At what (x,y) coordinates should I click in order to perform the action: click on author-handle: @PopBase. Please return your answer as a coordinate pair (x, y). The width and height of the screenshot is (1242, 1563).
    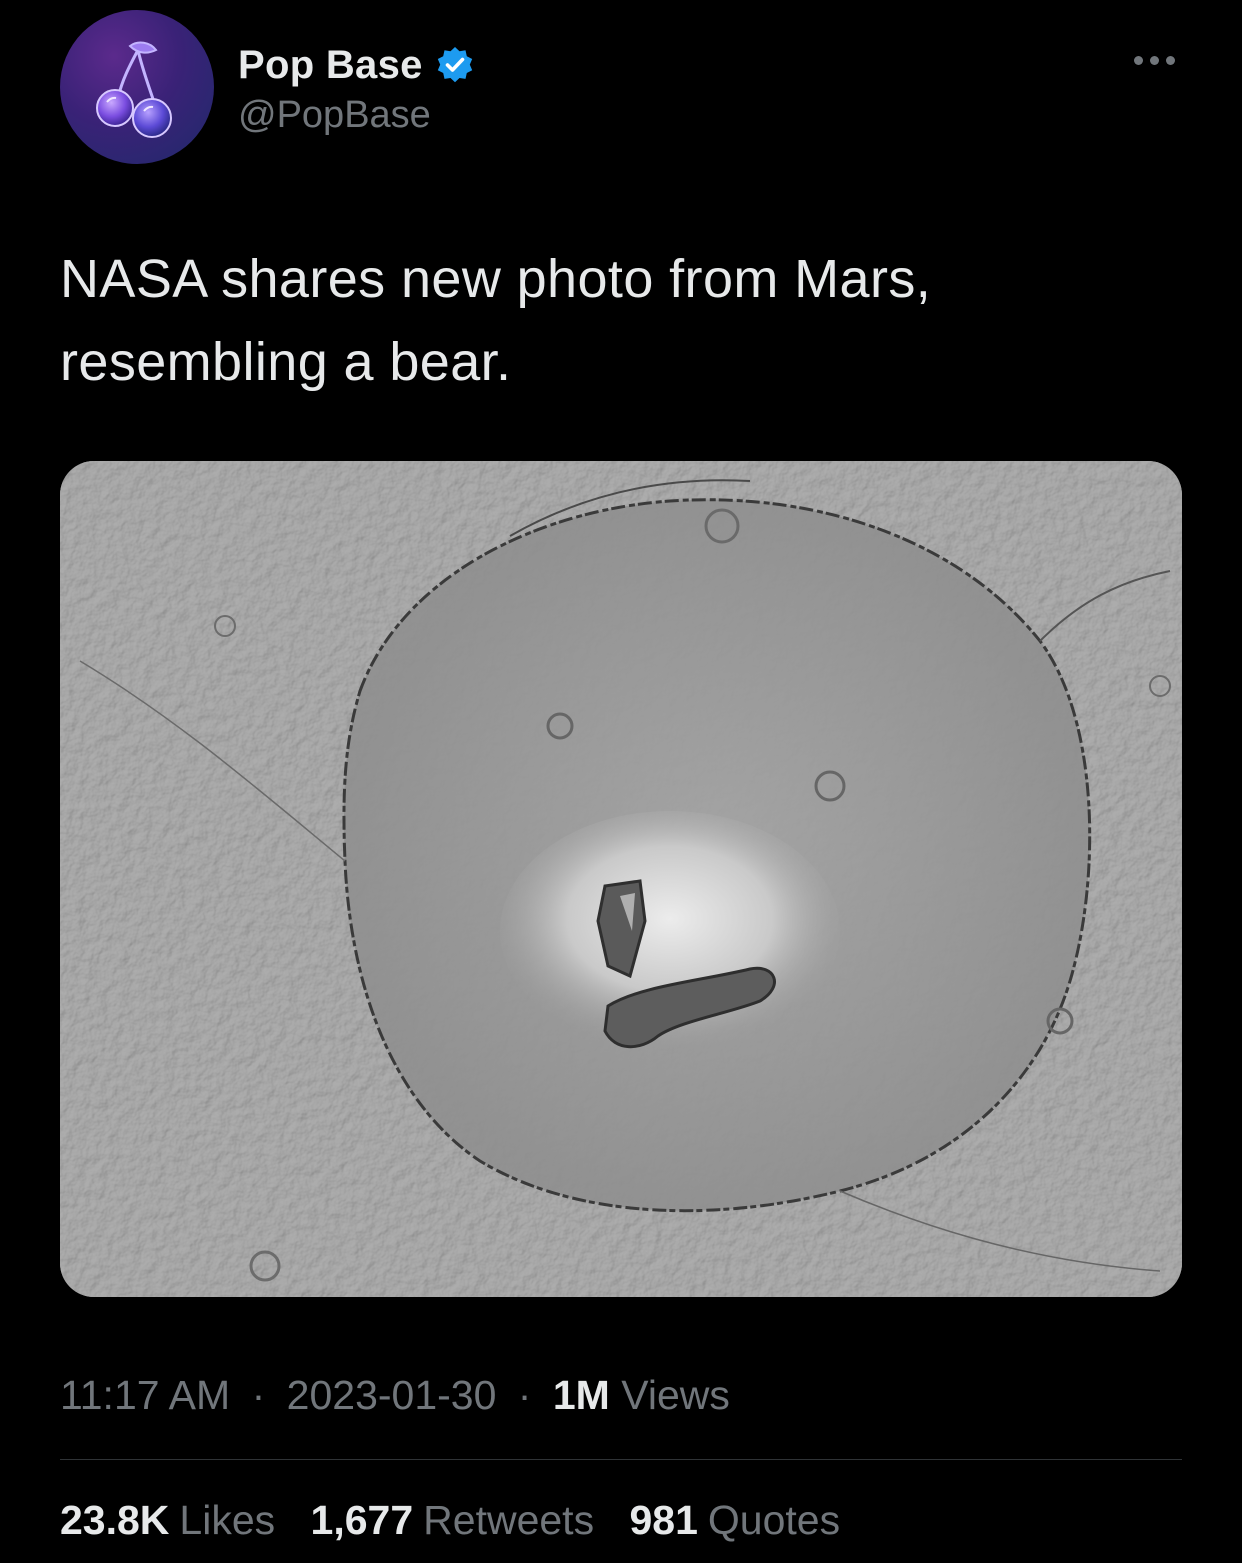
    Looking at the image, I should click on (334, 115).